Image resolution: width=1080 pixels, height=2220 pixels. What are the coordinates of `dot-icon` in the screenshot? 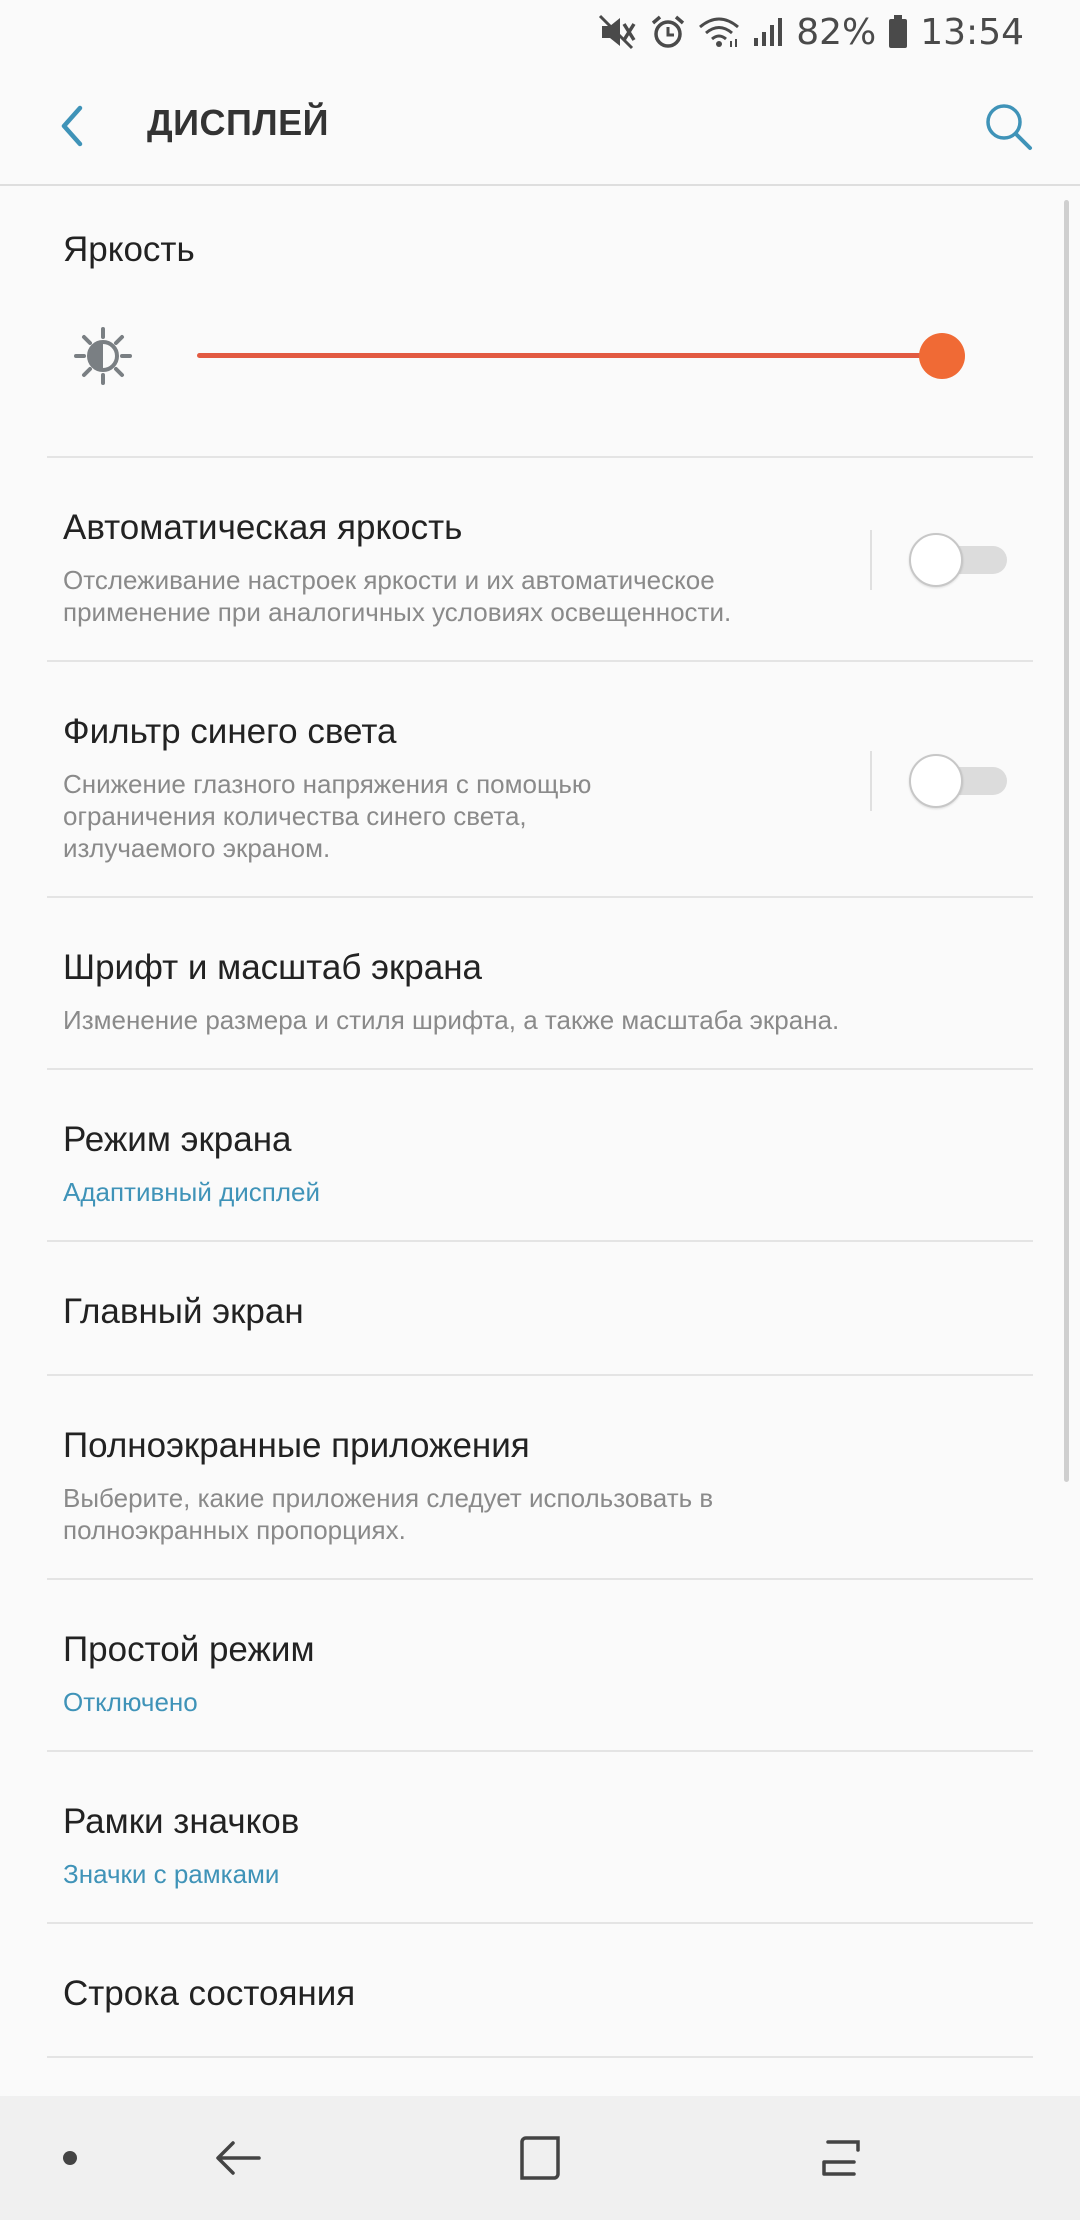 It's located at (70, 2158).